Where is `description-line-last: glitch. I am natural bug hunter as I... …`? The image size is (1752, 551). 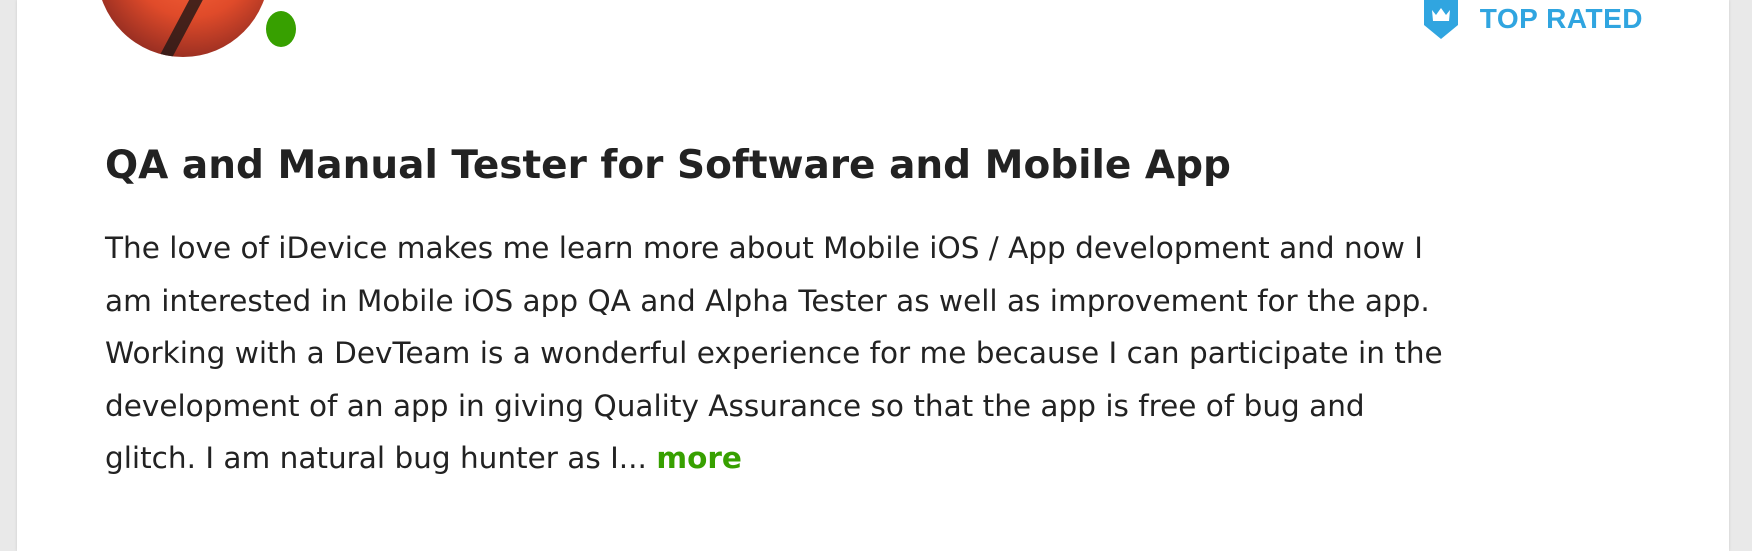
description-line-last: glitch. I am natural bug hunter as I... … is located at coordinates (865, 458).